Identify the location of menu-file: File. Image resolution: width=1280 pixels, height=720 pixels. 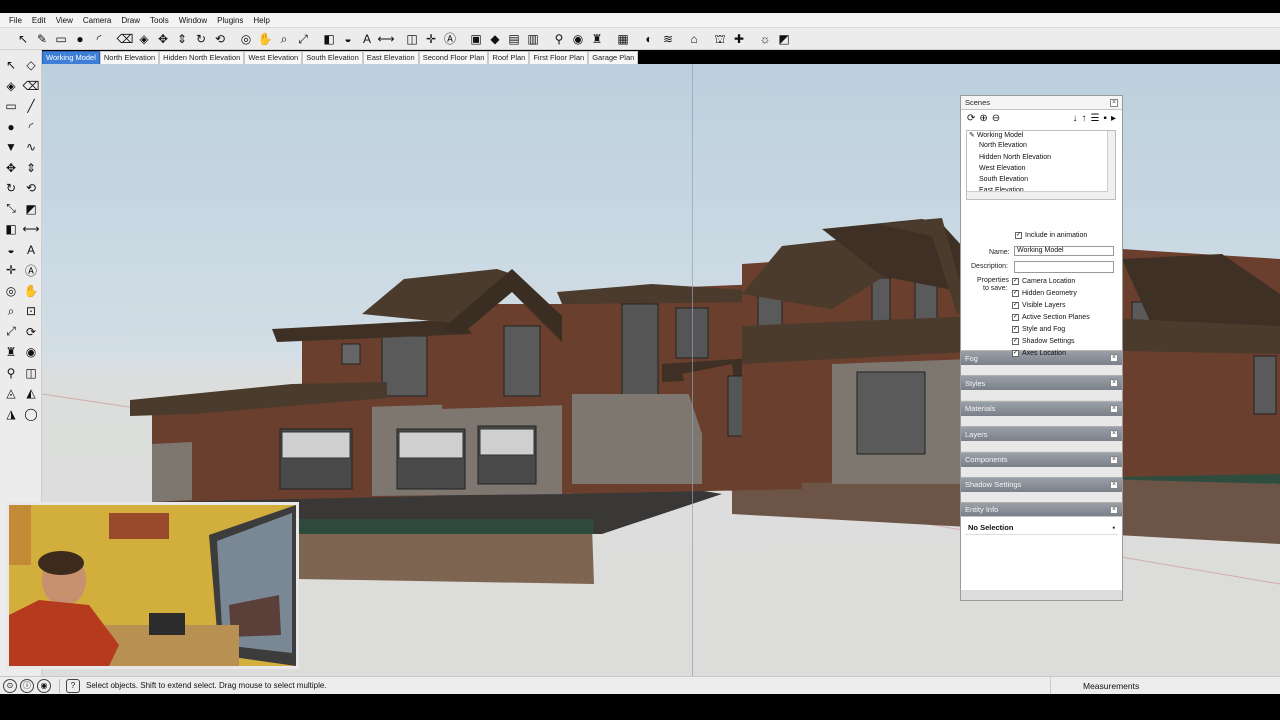
(15, 20).